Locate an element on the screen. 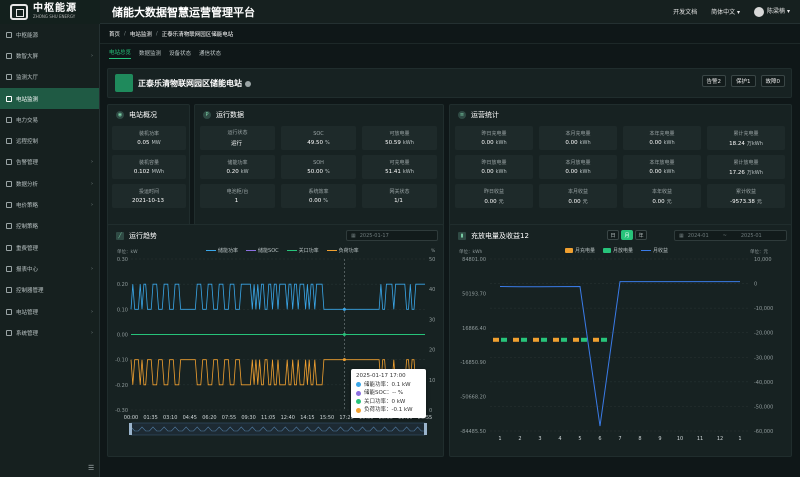  info-icon is located at coordinates (248, 83).